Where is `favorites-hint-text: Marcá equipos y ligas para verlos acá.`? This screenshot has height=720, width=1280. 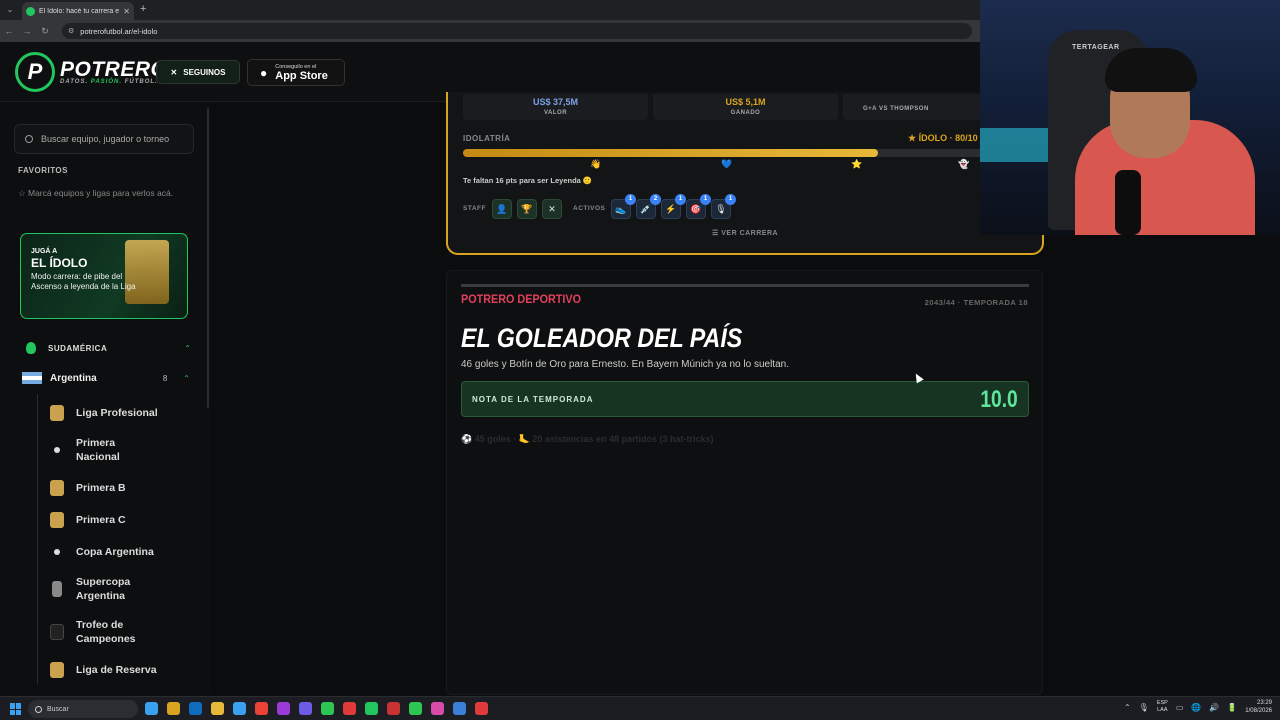
favorites-hint-text: Marcá equipos y ligas para verlos acá. is located at coordinates (101, 193).